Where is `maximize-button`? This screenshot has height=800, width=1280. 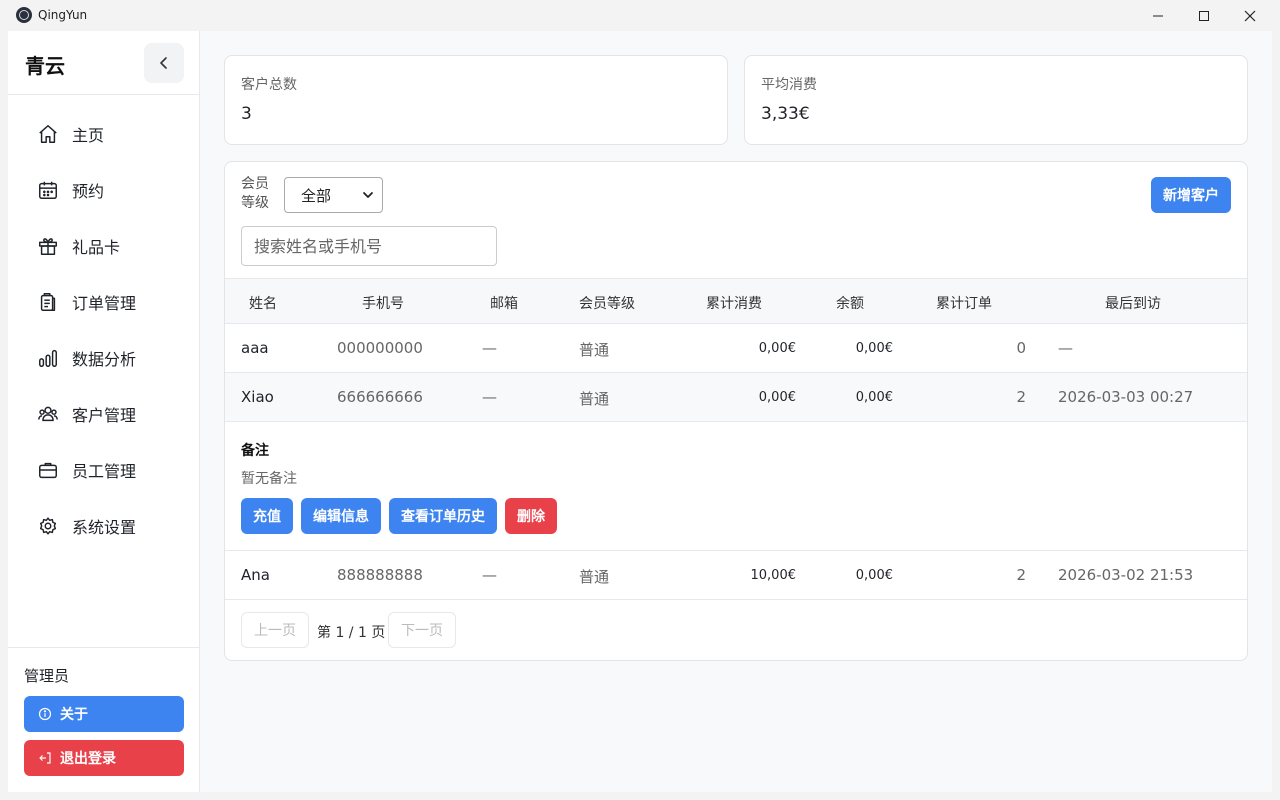
maximize-button is located at coordinates (1204, 15).